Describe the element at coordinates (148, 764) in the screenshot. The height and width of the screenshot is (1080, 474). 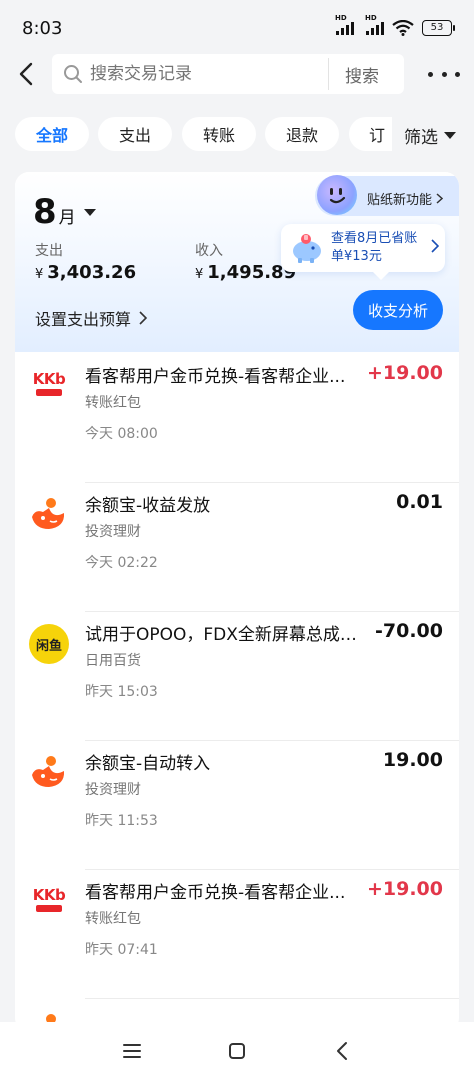
I see `transaction-title: 余额宝-自动转入` at that location.